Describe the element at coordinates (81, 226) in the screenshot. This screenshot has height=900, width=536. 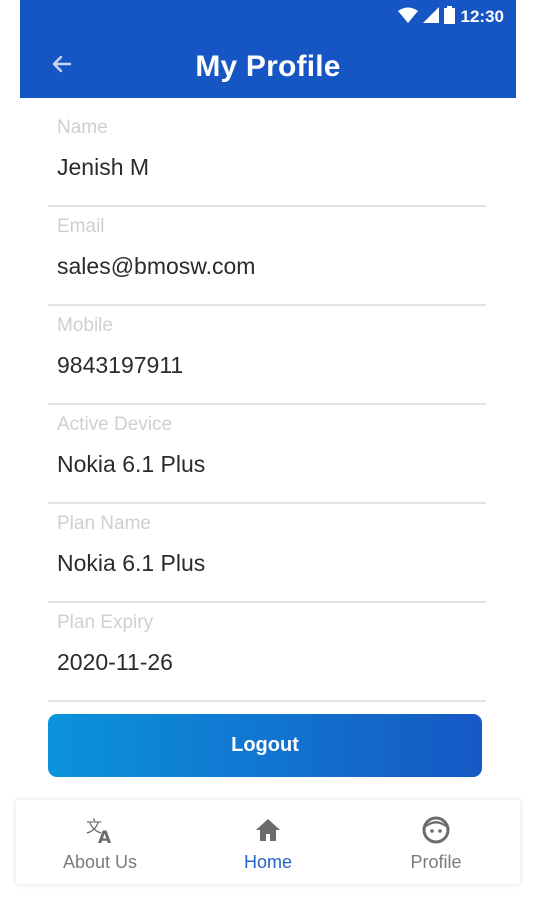
I see `email-label: Email` at that location.